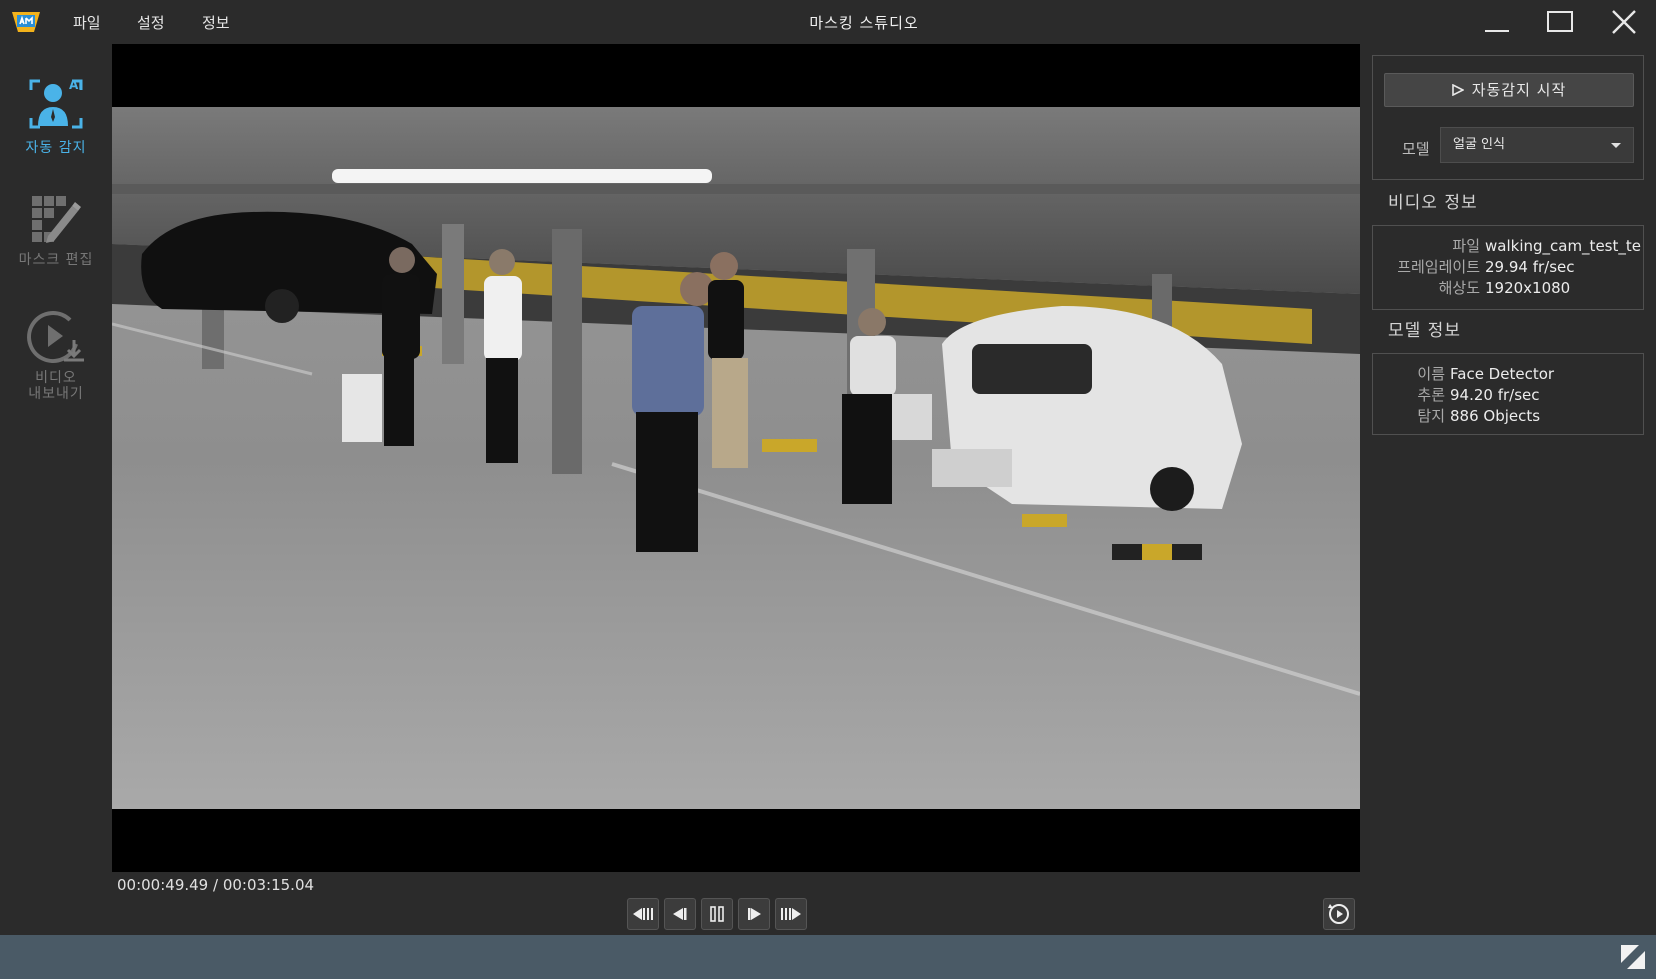 This screenshot has height=979, width=1656. I want to click on video-info-row-file: 파일 walking_cam_test_te, so click(1509, 245).